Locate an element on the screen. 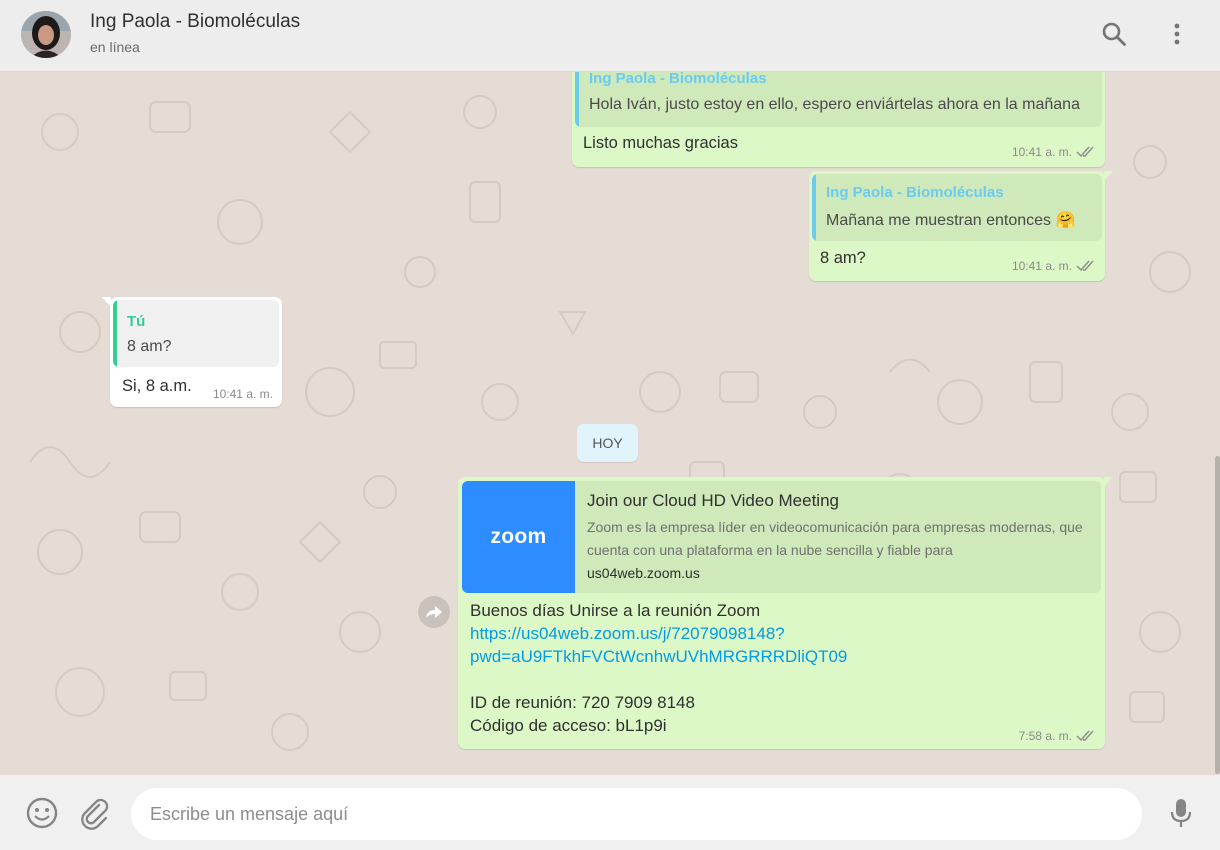 The height and width of the screenshot is (850, 1220). message-input is located at coordinates (636, 814).